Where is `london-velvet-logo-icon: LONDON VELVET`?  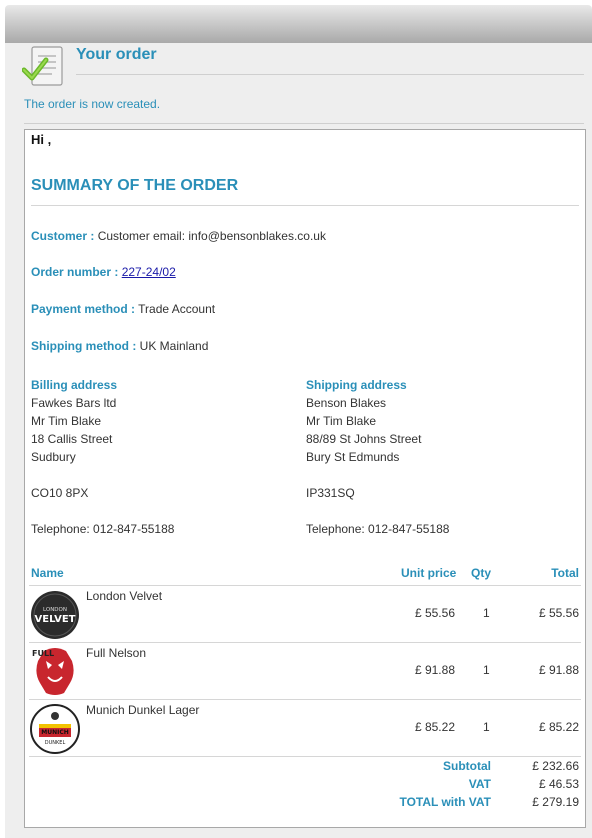
london-velvet-logo-icon: LONDON VELVET is located at coordinates (55, 615).